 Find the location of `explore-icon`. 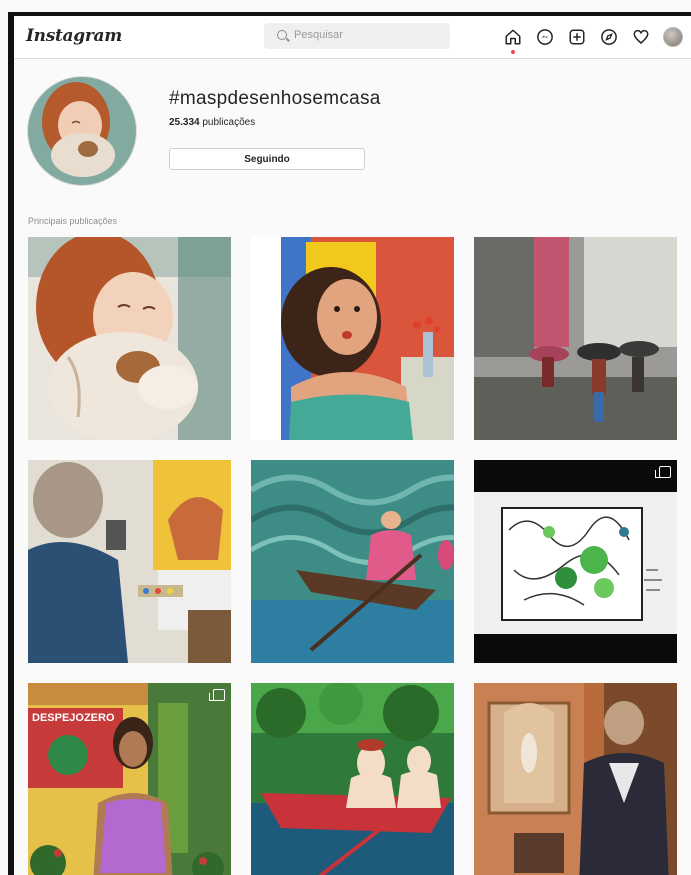

explore-icon is located at coordinates (609, 37).